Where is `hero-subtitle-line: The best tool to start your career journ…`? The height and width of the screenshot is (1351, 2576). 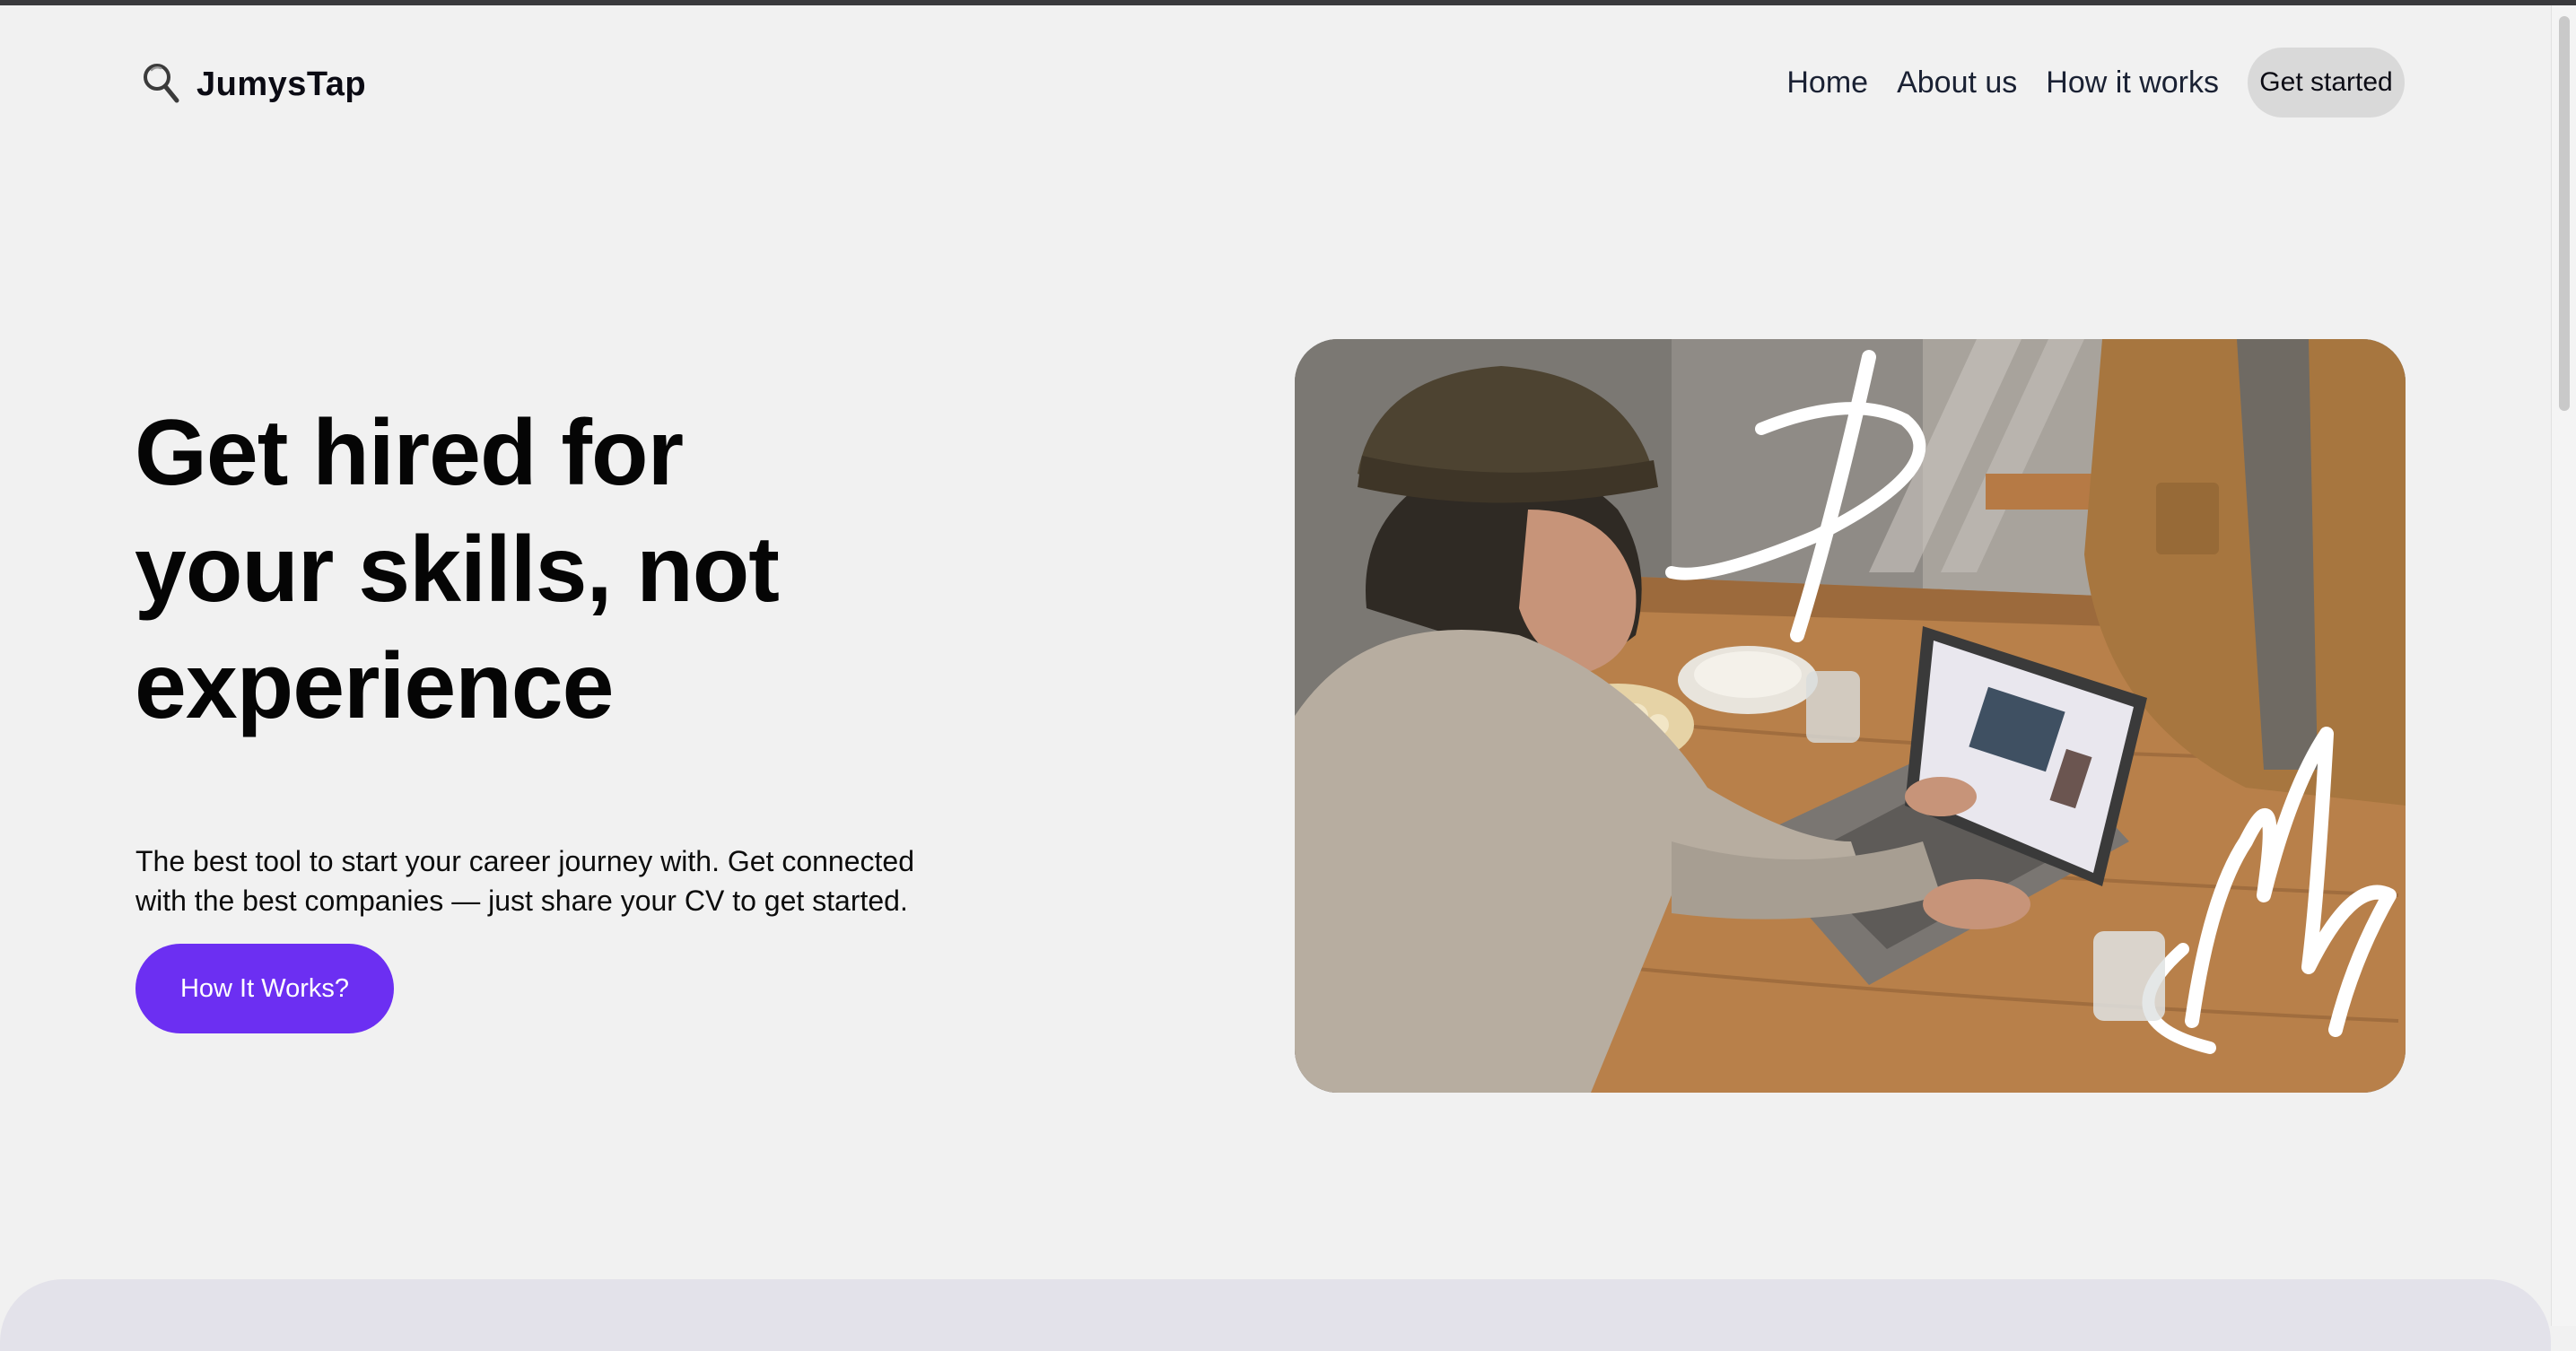
hero-subtitle-line: The best tool to start your career journ… is located at coordinates (525, 861).